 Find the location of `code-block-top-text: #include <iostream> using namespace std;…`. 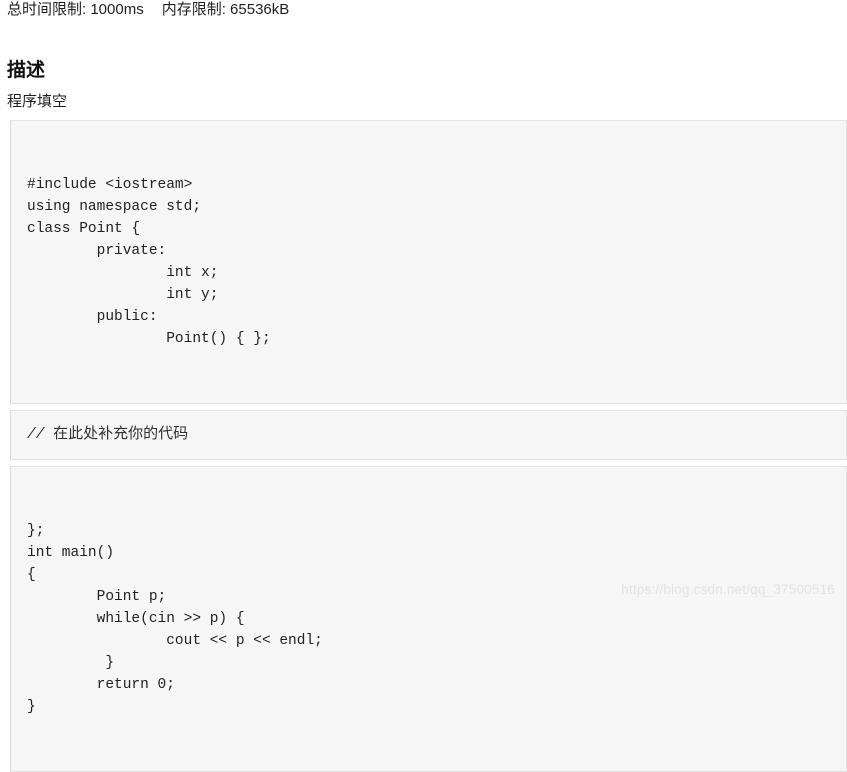

code-block-top-text: #include <iostream> using namespace std;… is located at coordinates (149, 262).